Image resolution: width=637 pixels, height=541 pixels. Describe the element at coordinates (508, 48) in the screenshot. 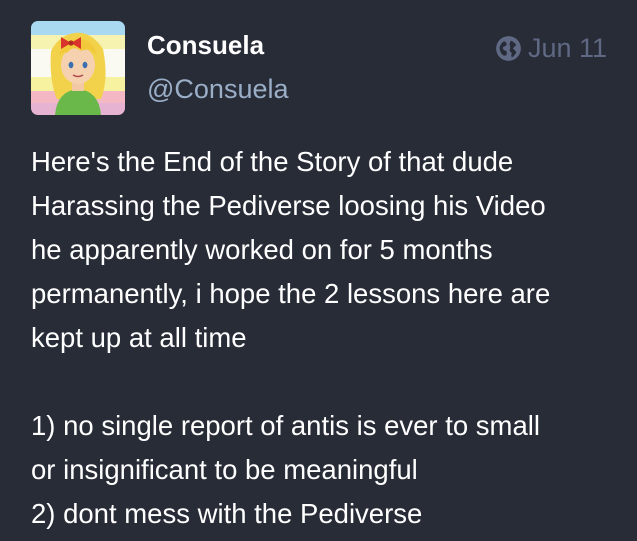

I see `globe-icon` at that location.